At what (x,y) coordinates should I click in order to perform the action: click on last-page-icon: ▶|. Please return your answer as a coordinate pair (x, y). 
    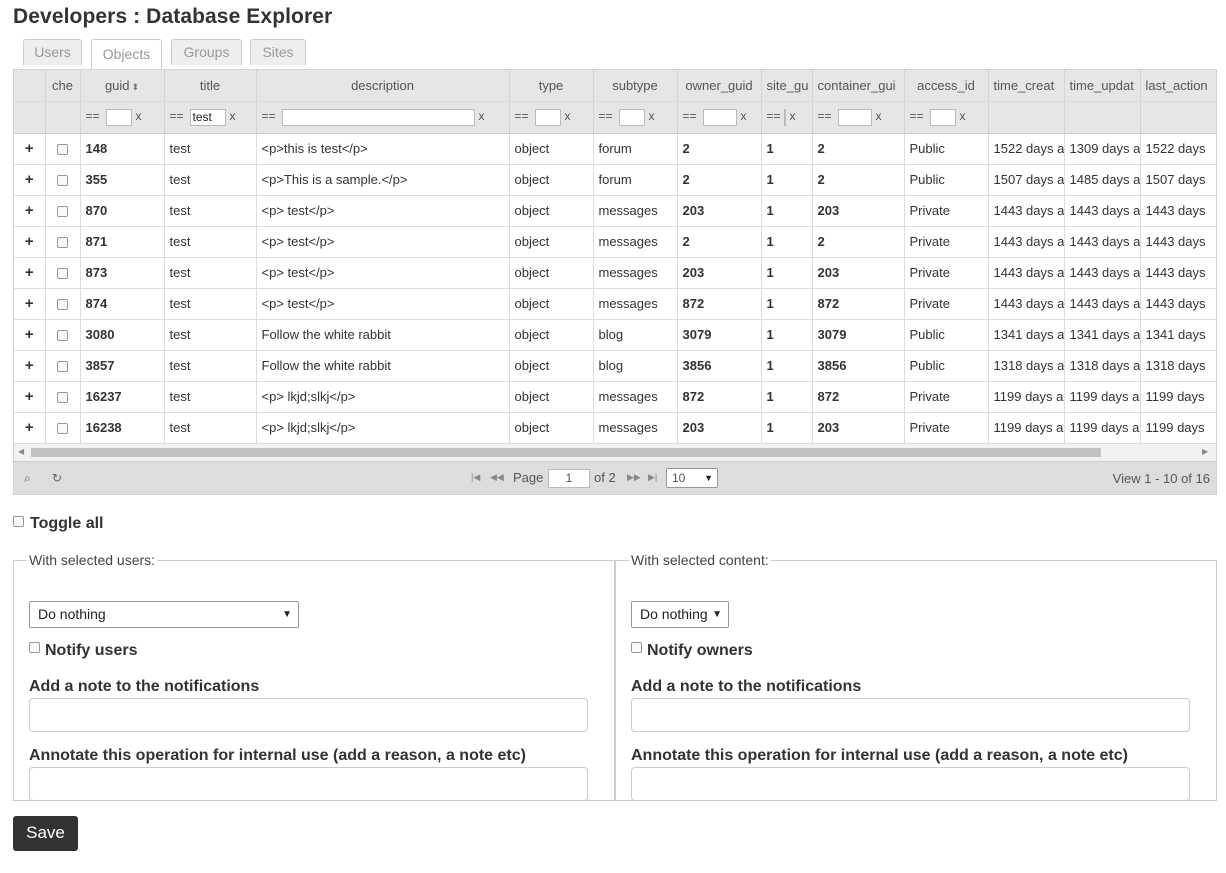
    Looking at the image, I should click on (652, 477).